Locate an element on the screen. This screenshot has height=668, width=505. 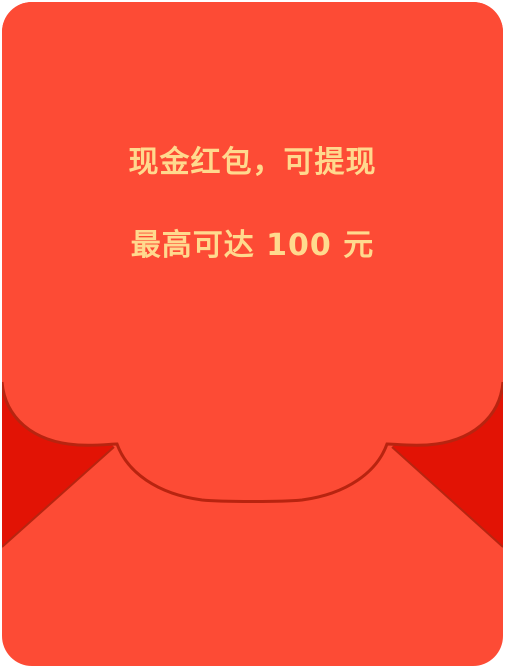
envelope-headline: 现金红包，可提现 is located at coordinates (252, 162).